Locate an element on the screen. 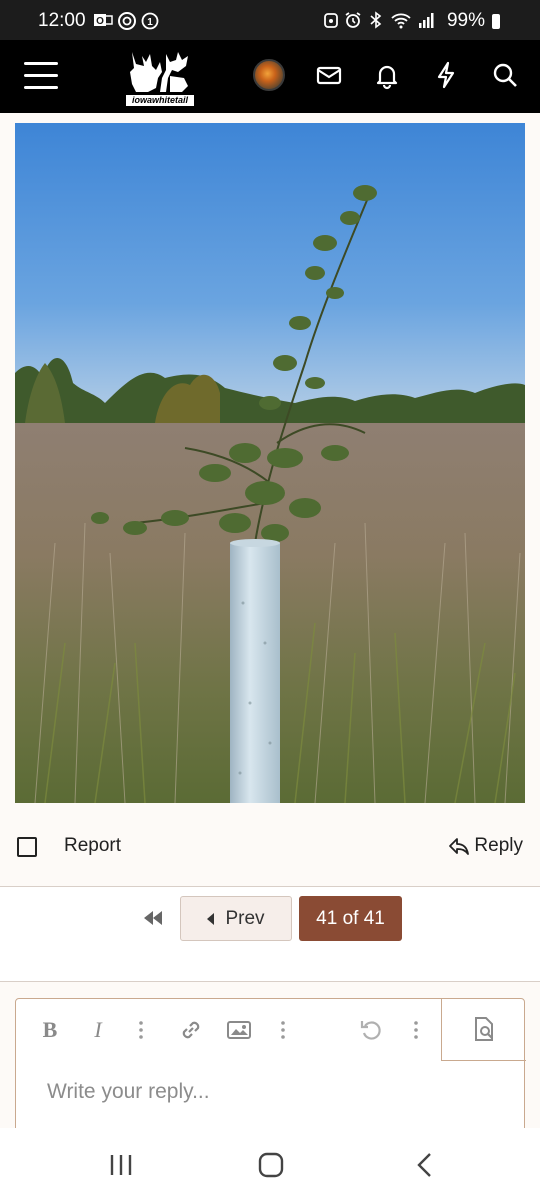 This screenshot has height=1200, width=540. battery-icon is located at coordinates (496, 21).